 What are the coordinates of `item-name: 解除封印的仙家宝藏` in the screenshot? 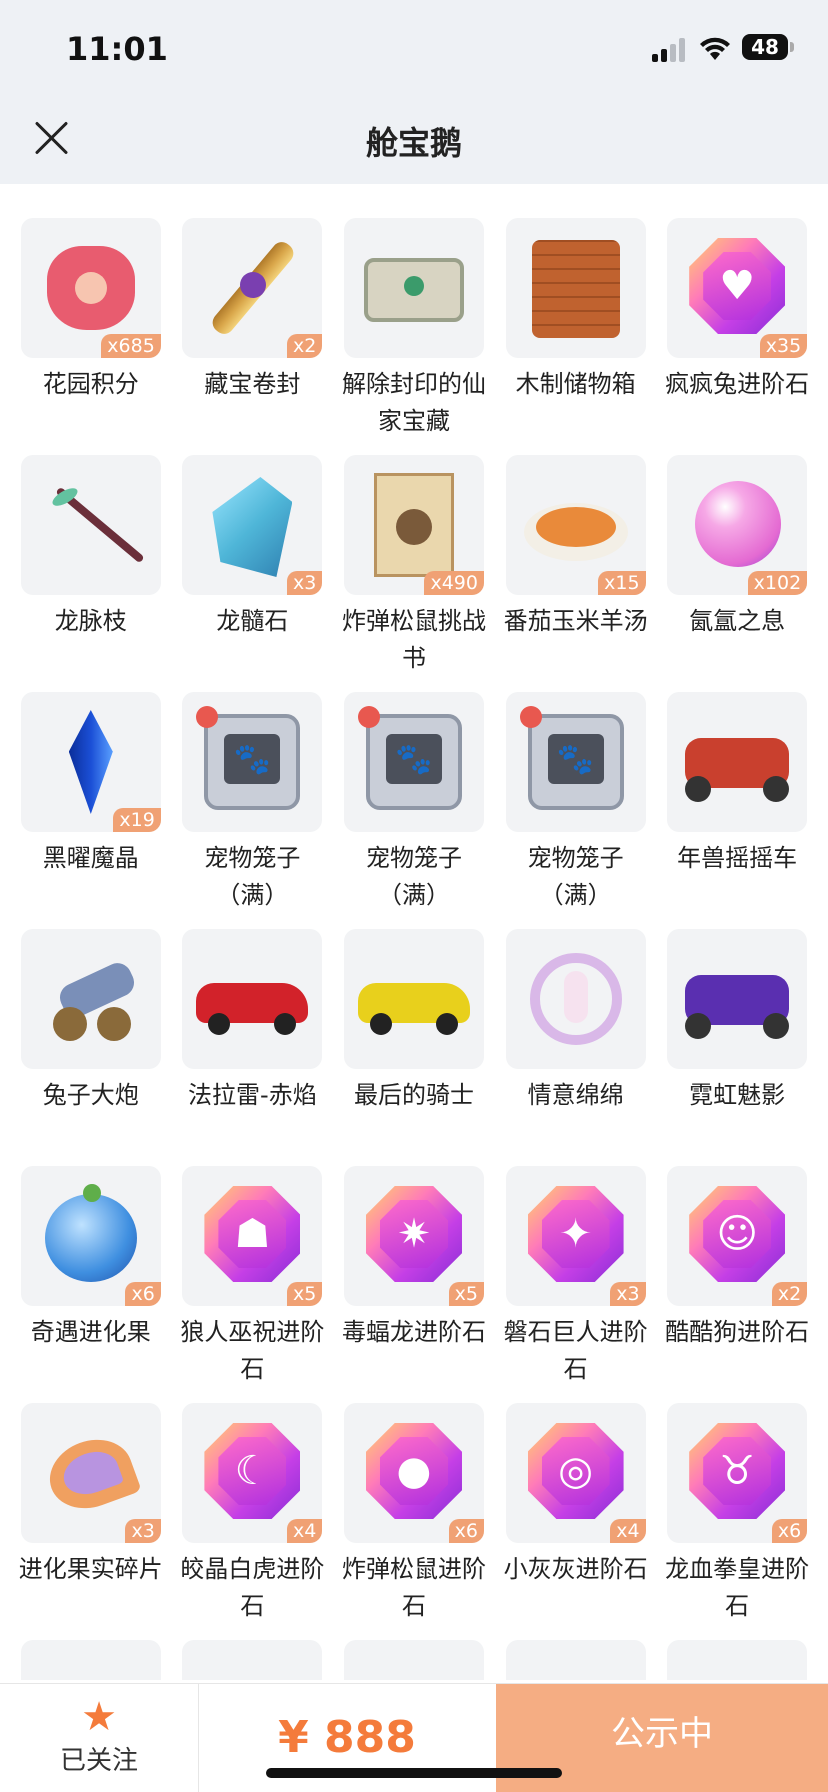 It's located at (413, 402).